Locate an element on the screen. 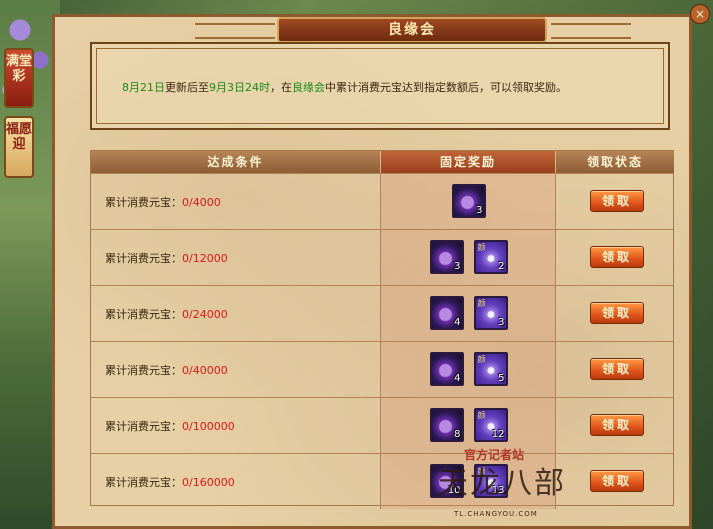  reward-cell: 4颜5 is located at coordinates (468, 369).